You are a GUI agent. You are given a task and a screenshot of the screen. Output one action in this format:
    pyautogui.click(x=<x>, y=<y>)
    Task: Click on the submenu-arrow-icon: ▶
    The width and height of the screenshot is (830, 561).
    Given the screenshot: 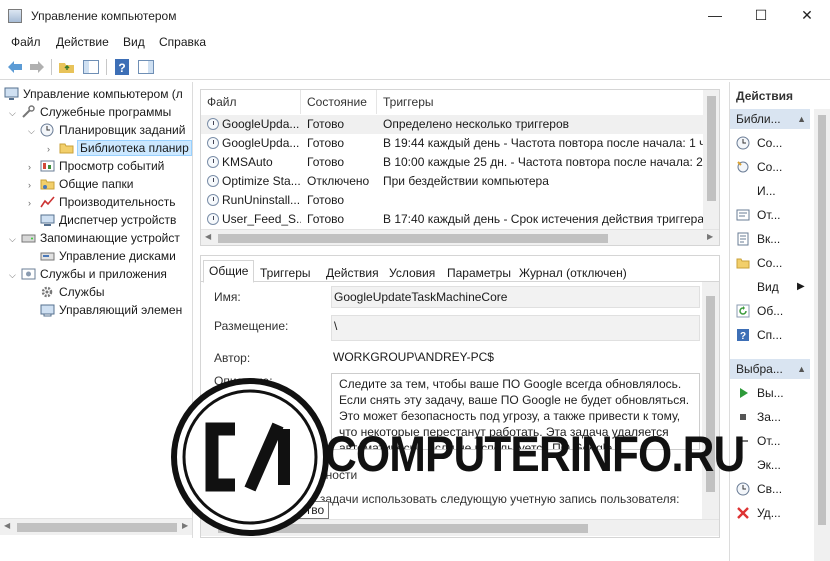 What is the action you would take?
    pyautogui.click(x=801, y=286)
    